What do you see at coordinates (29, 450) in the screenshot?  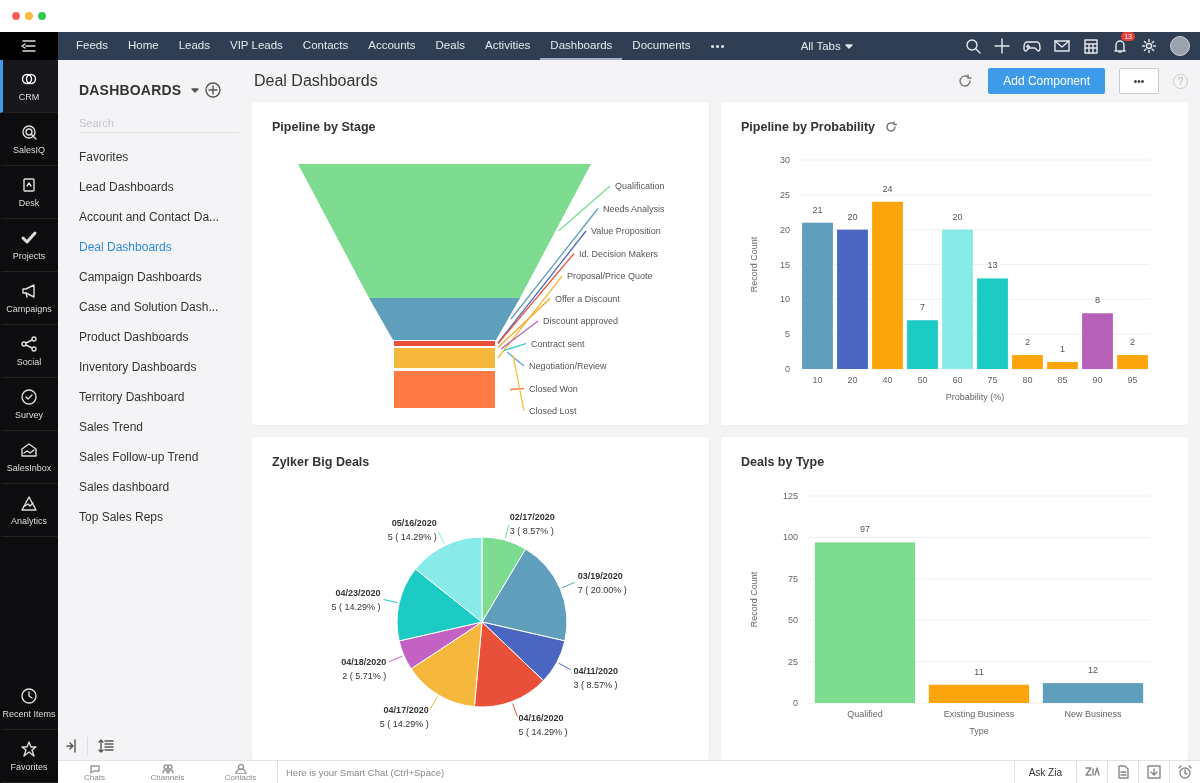 I see `inbox-chart-icon` at bounding box center [29, 450].